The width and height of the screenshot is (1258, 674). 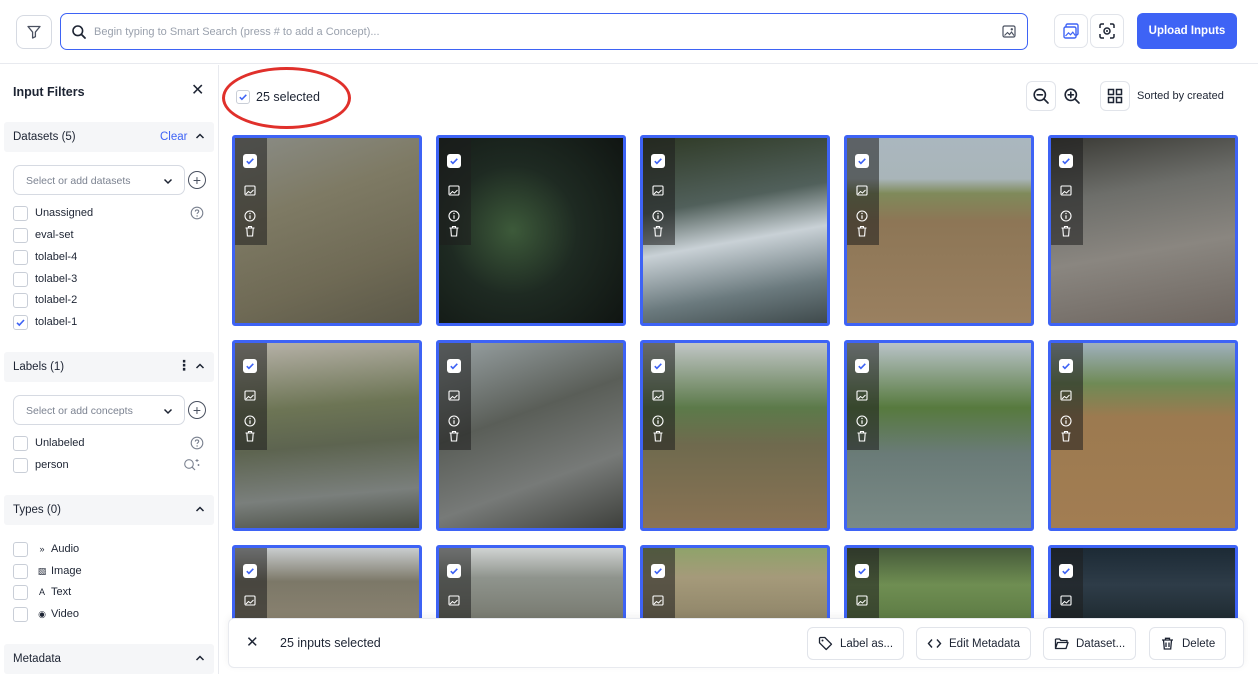 What do you see at coordinates (20, 322) in the screenshot?
I see `checkbox-checked` at bounding box center [20, 322].